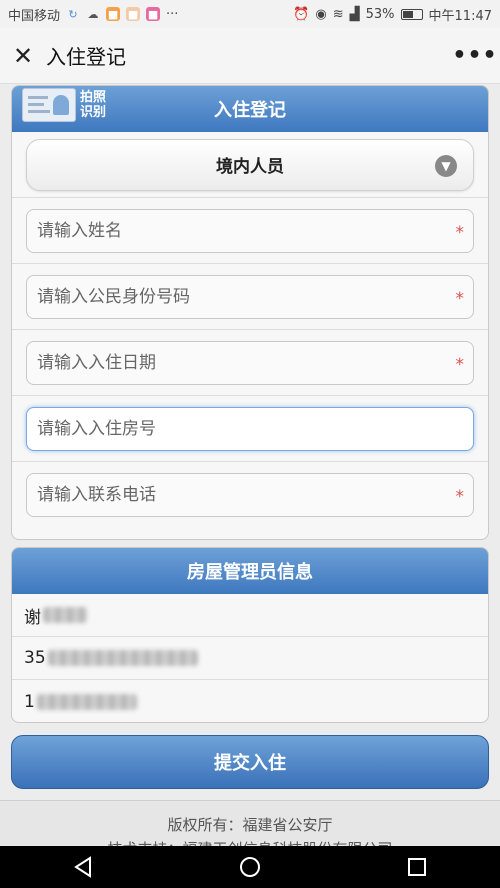  What do you see at coordinates (321, 14) in the screenshot?
I see `eye-icon: ◉` at bounding box center [321, 14].